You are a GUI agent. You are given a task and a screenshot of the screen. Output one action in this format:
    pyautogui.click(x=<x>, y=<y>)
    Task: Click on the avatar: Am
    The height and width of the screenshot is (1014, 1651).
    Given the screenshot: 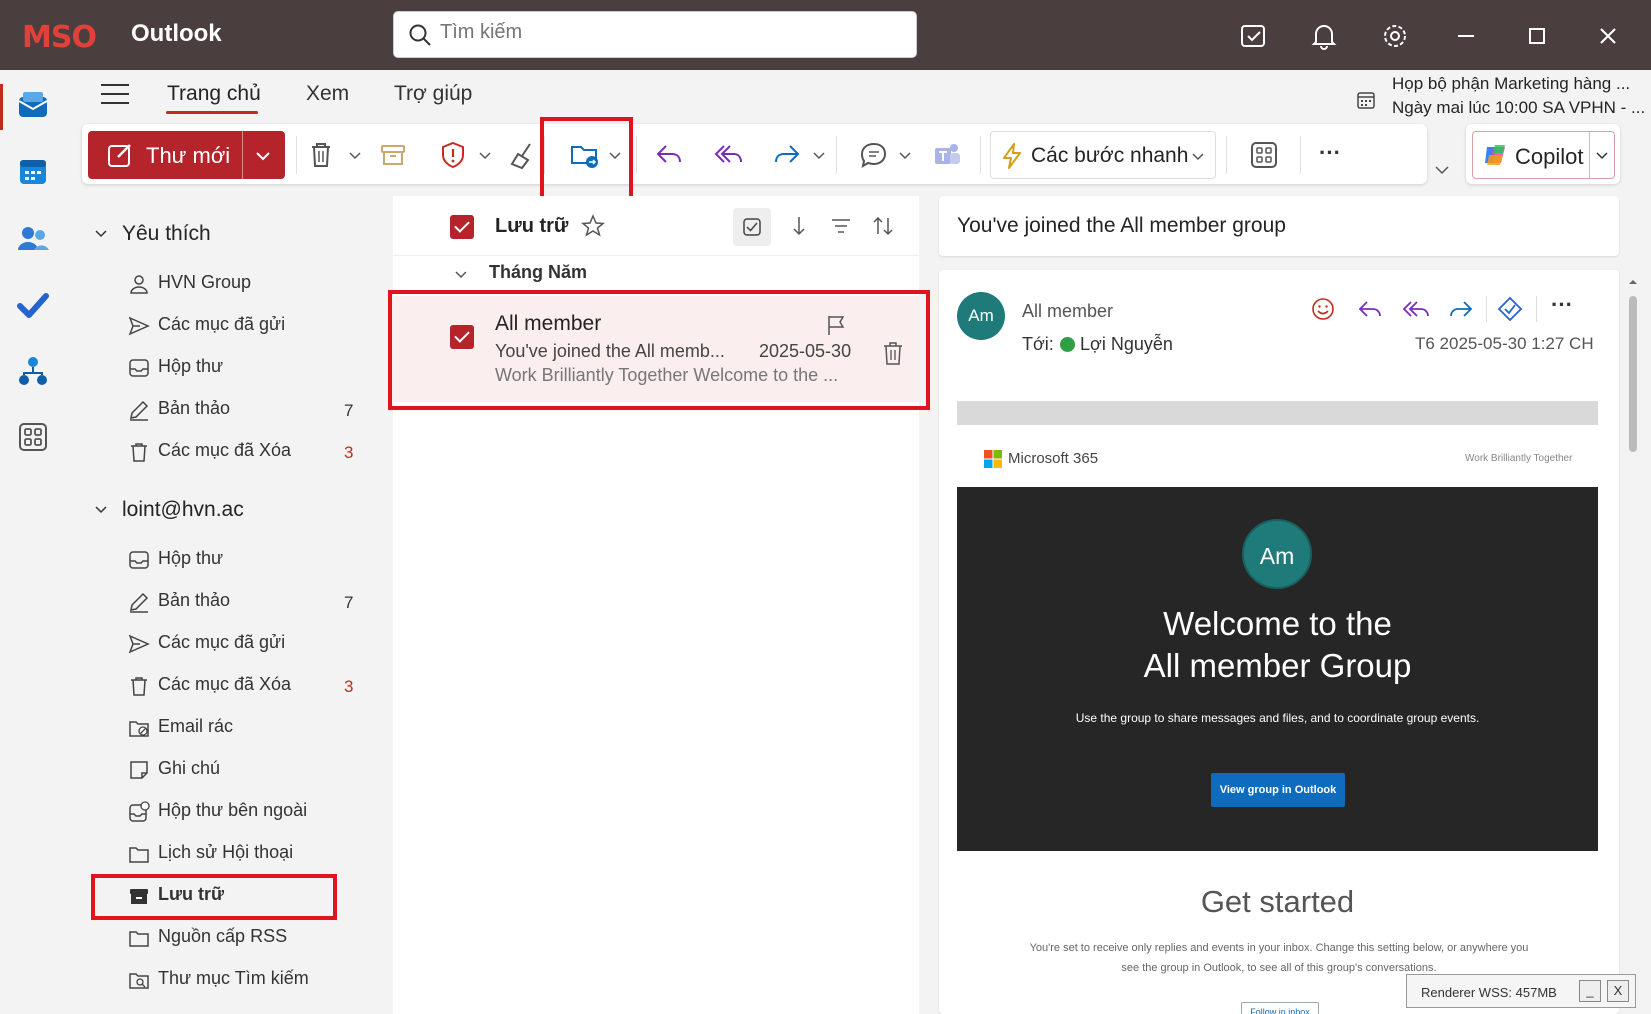 What is the action you would take?
    pyautogui.click(x=981, y=316)
    